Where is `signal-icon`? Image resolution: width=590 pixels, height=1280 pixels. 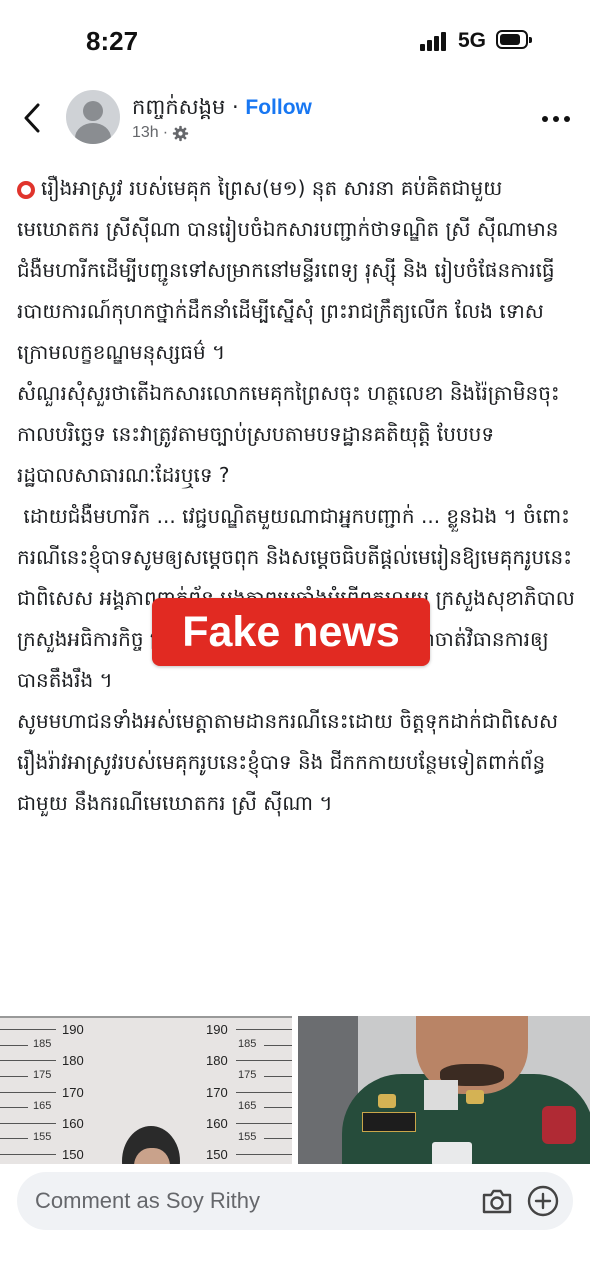
signal-icon is located at coordinates (435, 41).